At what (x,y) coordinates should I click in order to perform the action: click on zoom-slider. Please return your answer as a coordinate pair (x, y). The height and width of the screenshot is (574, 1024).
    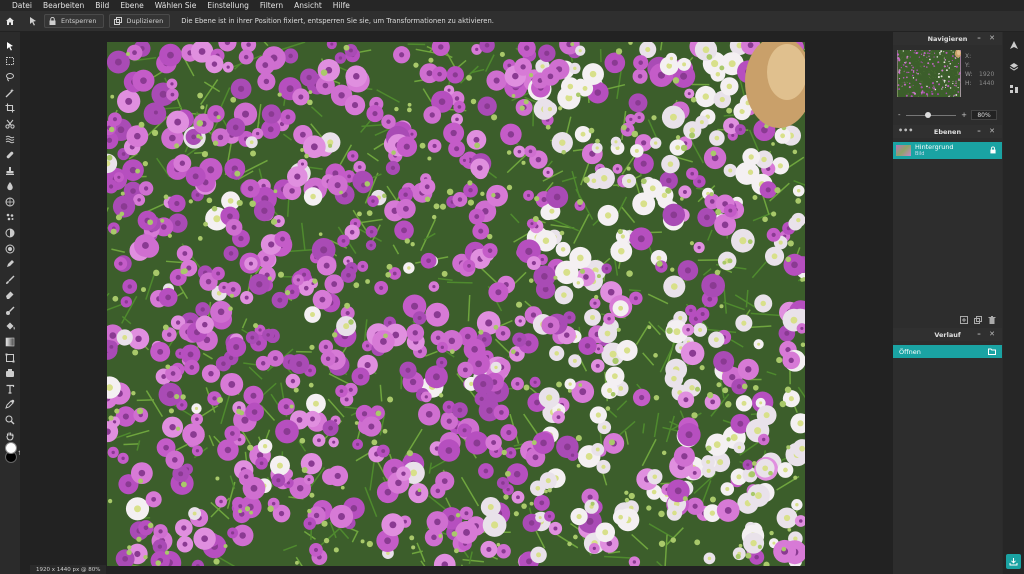
    Looking at the image, I should click on (931, 114).